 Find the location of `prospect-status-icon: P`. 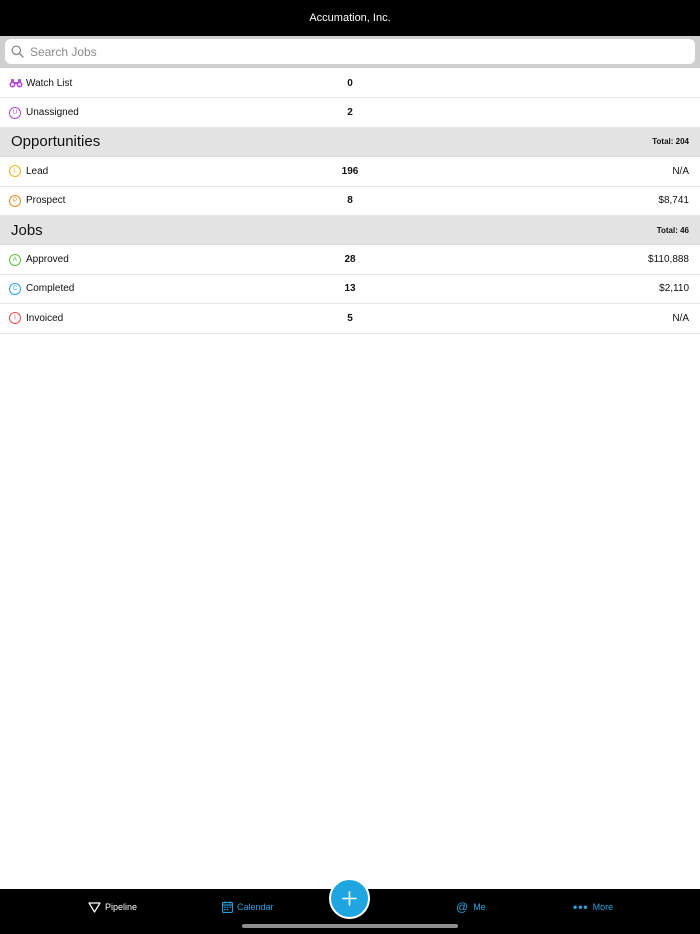

prospect-status-icon: P is located at coordinates (15, 200).